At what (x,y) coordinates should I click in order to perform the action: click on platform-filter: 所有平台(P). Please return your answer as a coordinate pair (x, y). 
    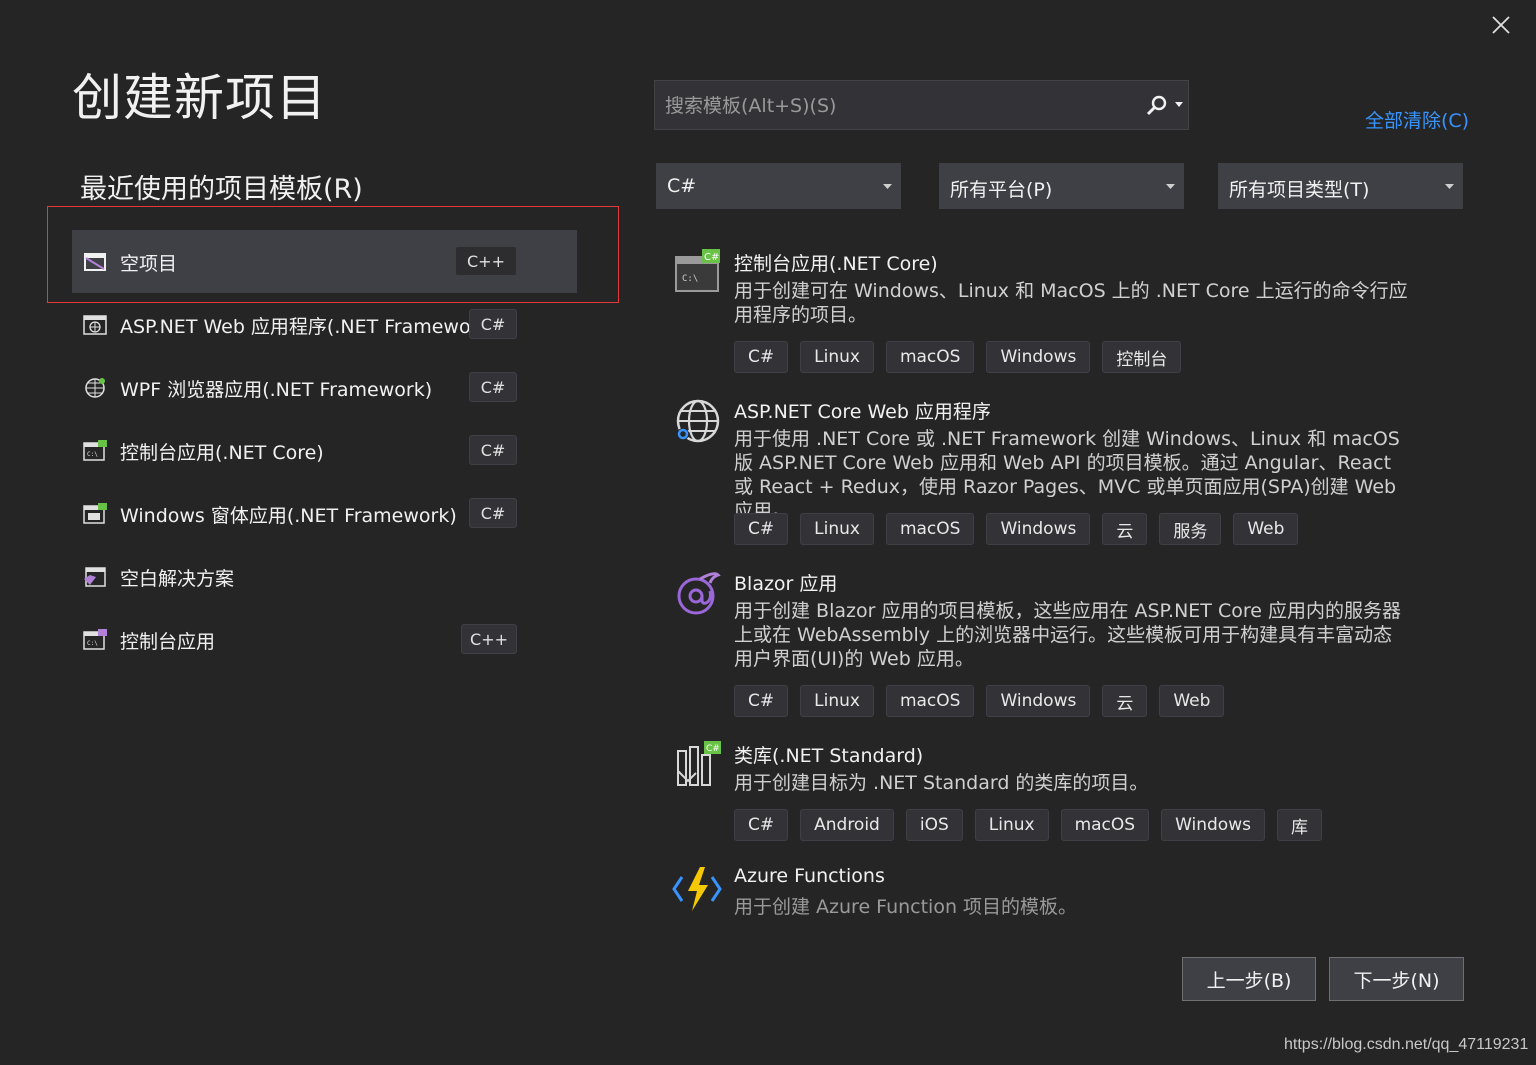
    Looking at the image, I should click on (1061, 186).